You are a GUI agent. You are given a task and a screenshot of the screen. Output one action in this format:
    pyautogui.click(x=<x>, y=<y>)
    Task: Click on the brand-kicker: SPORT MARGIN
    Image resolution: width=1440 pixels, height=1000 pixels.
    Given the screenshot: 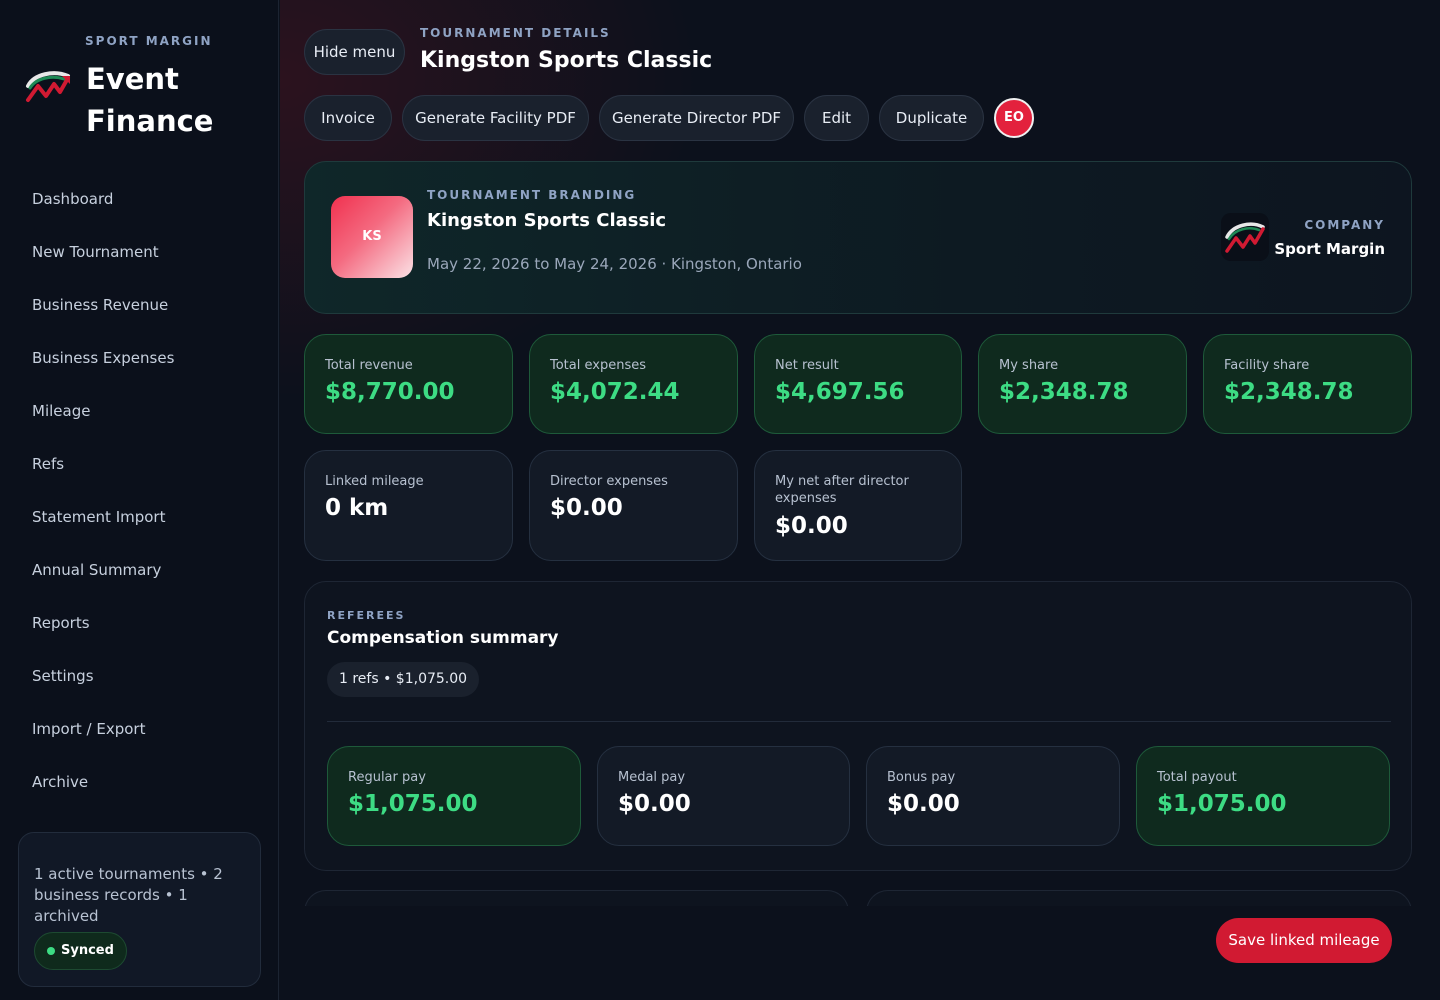 What is the action you would take?
    pyautogui.click(x=149, y=41)
    